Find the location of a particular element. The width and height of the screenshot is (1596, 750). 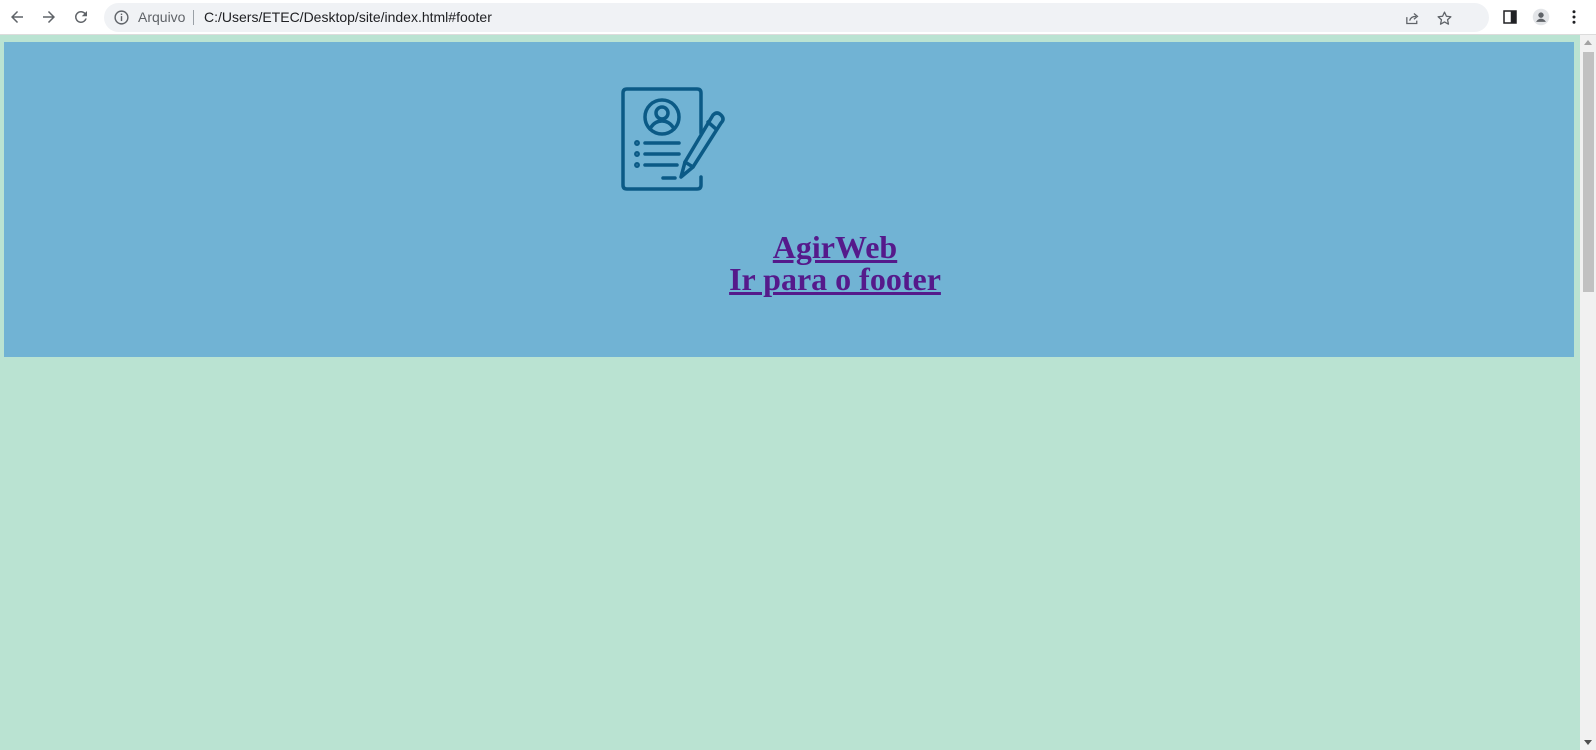

scroll-down-arrow is located at coordinates (1588, 742).